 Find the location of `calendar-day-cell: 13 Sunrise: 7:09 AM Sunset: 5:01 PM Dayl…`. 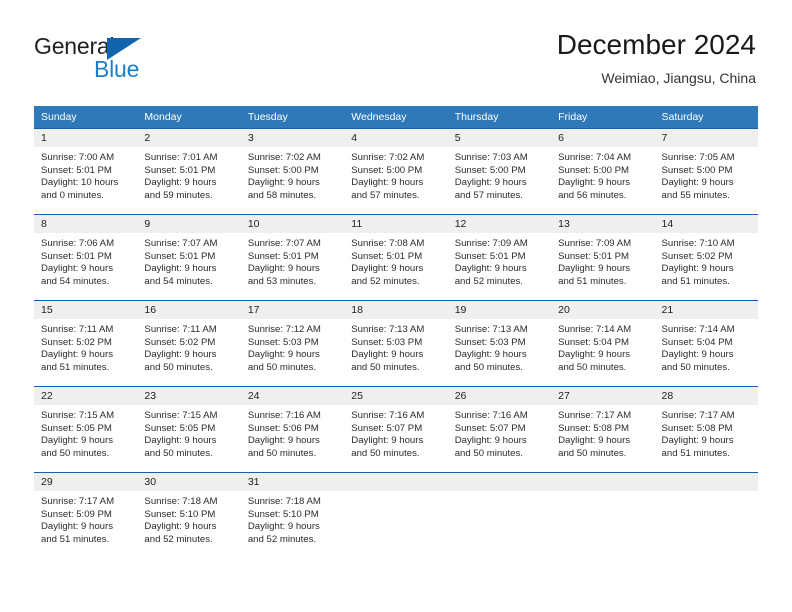

calendar-day-cell: 13 Sunrise: 7:09 AM Sunset: 5:01 PM Dayl… is located at coordinates (603, 257).